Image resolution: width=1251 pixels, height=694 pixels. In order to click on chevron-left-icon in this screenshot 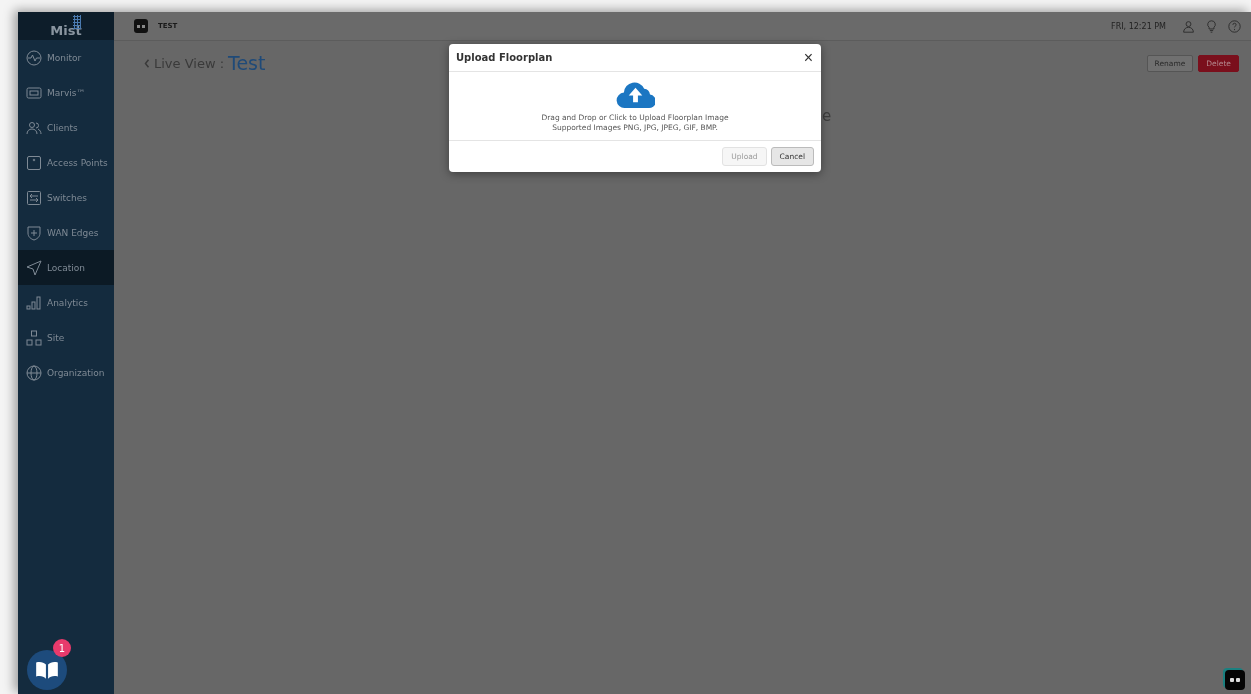, I will do `click(147, 63)`.